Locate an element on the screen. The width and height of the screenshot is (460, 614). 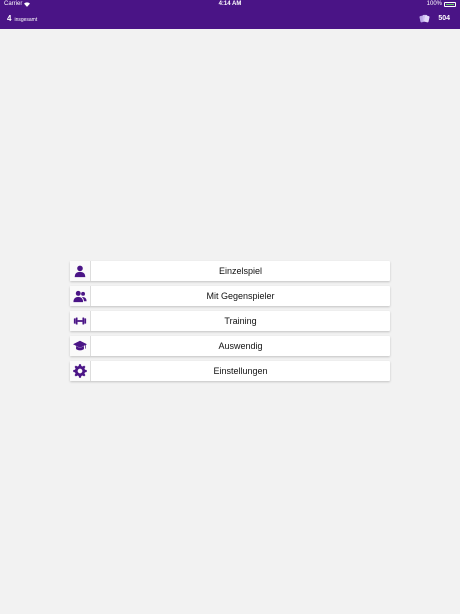
graduation-cap-icon is located at coordinates (80, 346).